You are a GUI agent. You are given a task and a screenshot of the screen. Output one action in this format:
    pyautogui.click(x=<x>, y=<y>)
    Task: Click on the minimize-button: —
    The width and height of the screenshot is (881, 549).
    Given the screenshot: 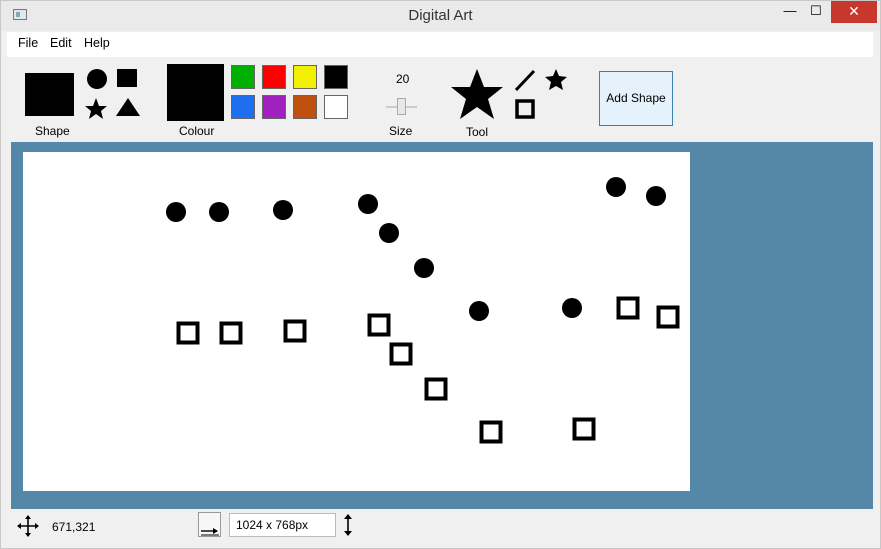 What is the action you would take?
    pyautogui.click(x=790, y=12)
    